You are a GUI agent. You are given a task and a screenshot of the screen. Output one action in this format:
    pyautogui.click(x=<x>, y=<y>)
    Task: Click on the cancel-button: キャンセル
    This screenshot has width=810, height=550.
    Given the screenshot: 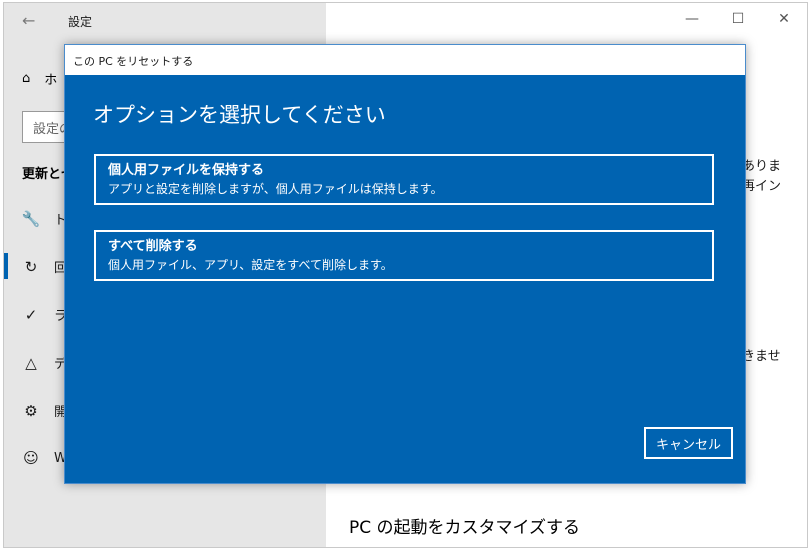 What is the action you would take?
    pyautogui.click(x=688, y=443)
    